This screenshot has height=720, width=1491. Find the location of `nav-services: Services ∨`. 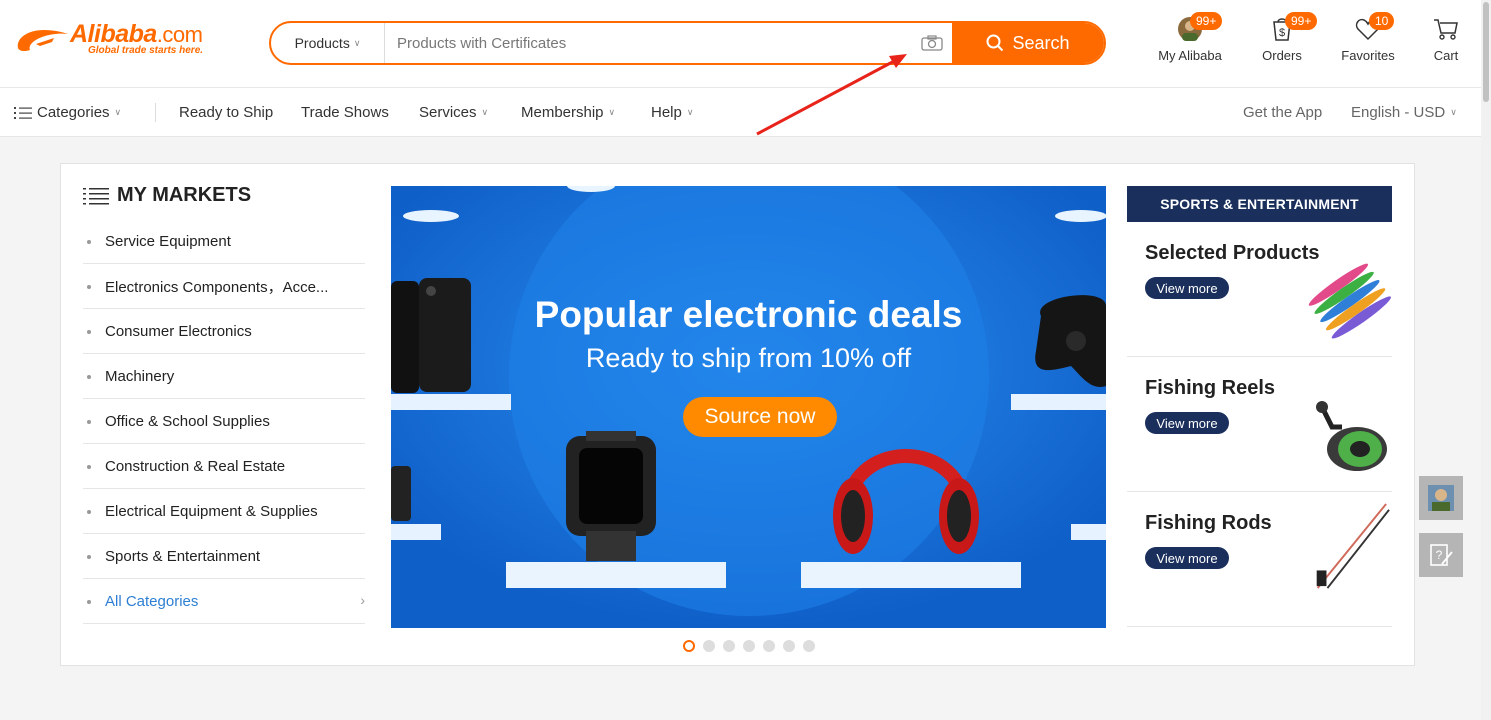

nav-services: Services ∨ is located at coordinates (453, 112).